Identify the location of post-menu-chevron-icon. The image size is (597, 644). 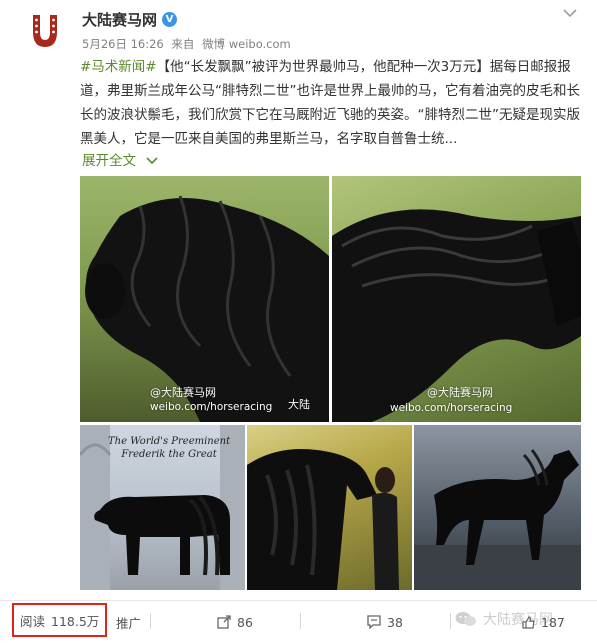
(570, 14).